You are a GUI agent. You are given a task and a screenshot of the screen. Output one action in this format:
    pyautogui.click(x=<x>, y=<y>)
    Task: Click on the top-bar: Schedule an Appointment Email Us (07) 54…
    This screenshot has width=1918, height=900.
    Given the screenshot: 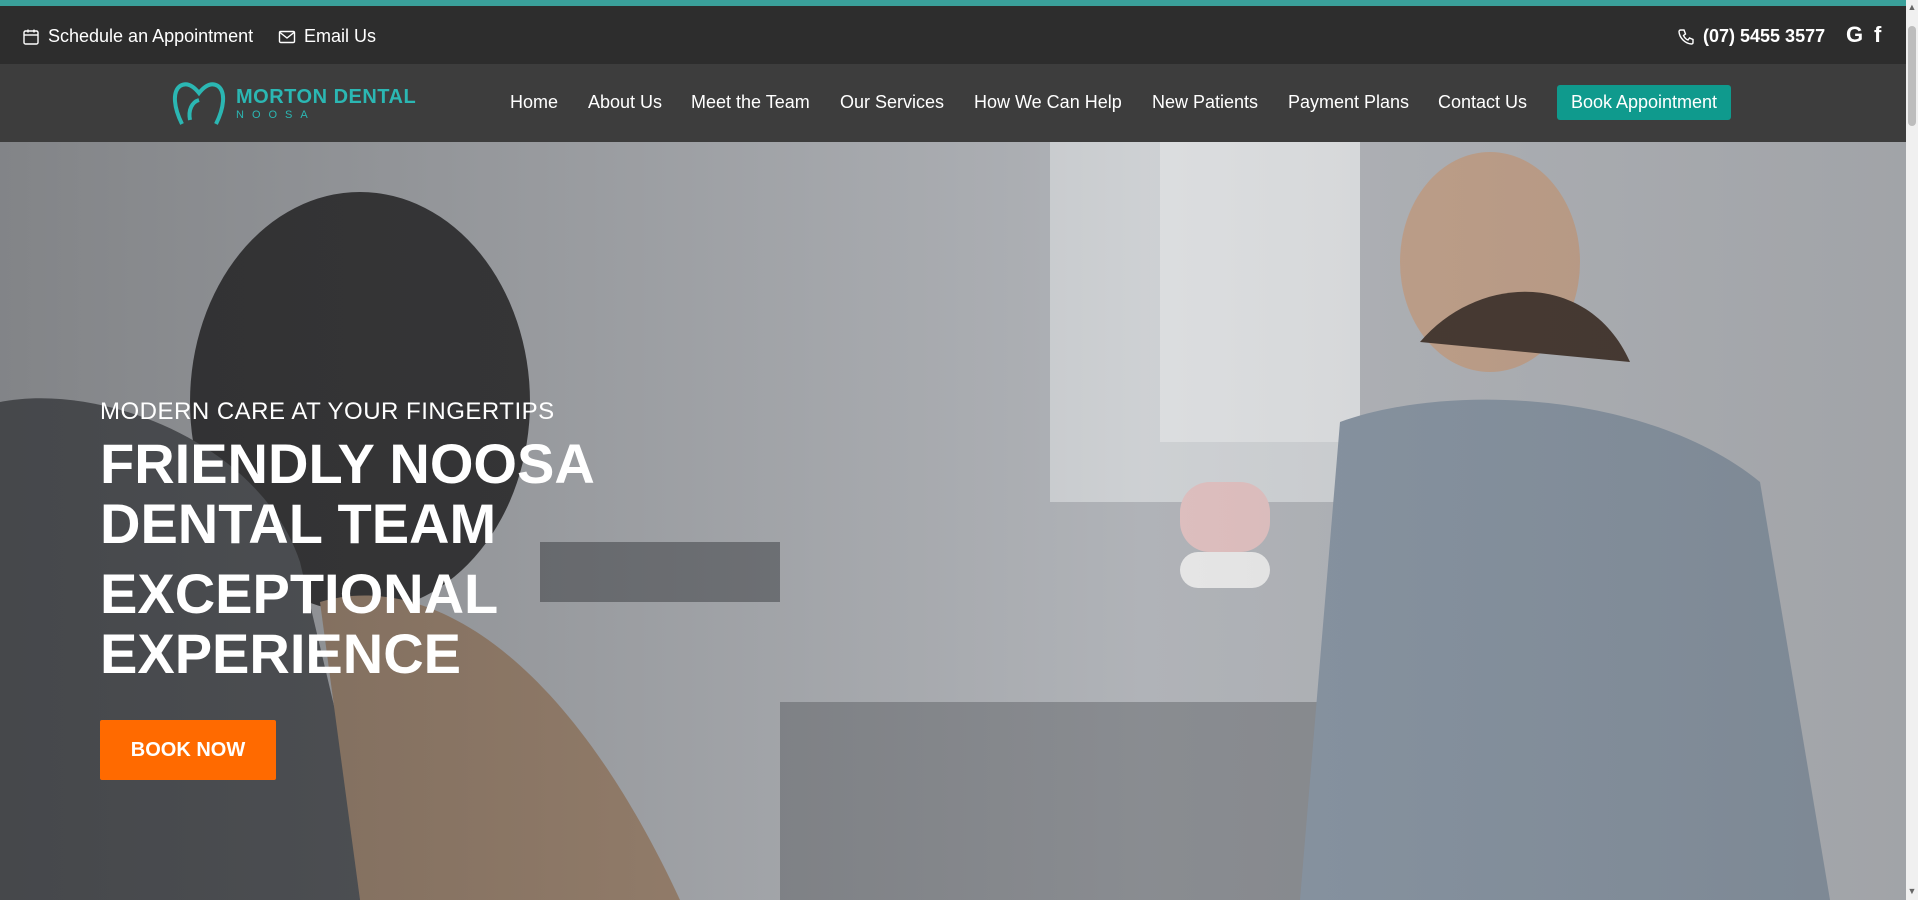 What is the action you would take?
    pyautogui.click(x=953, y=35)
    